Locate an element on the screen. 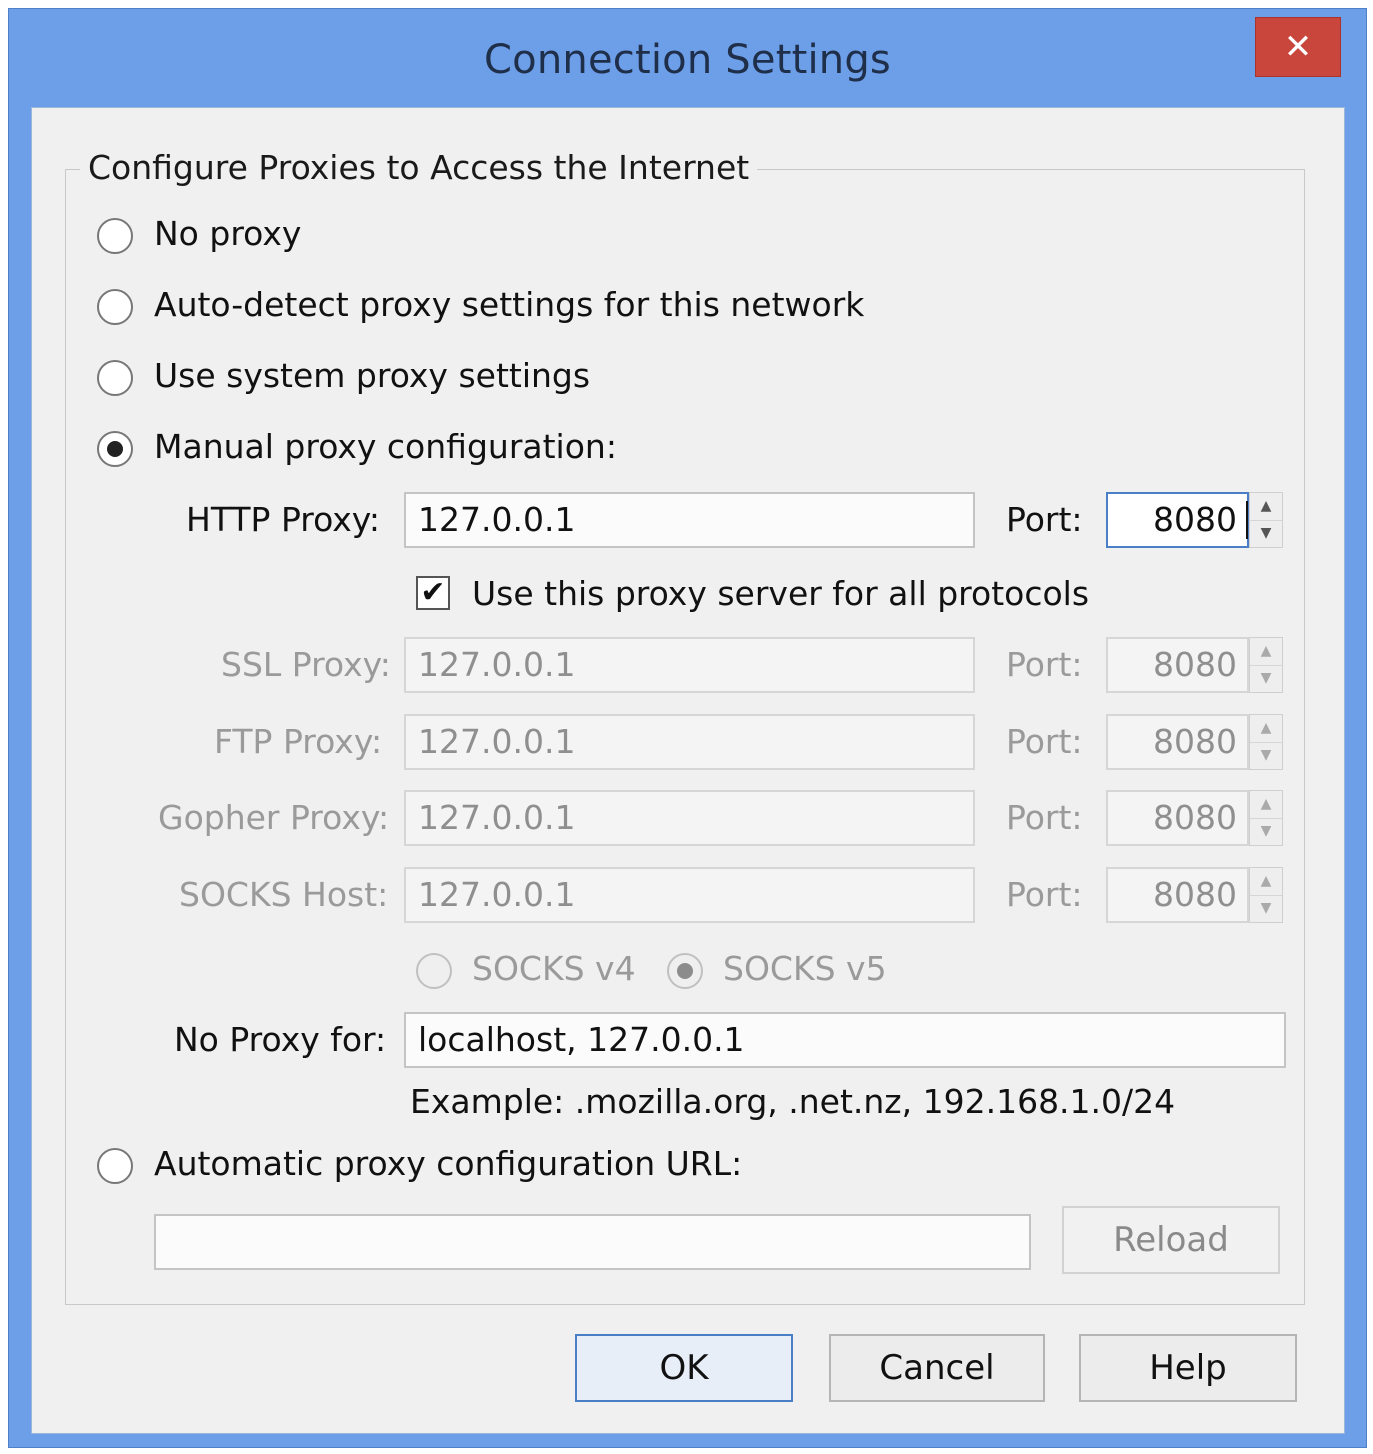 This screenshot has height=1454, width=1373. no-proxy-for-label: No Proxy for: is located at coordinates (280, 1039).